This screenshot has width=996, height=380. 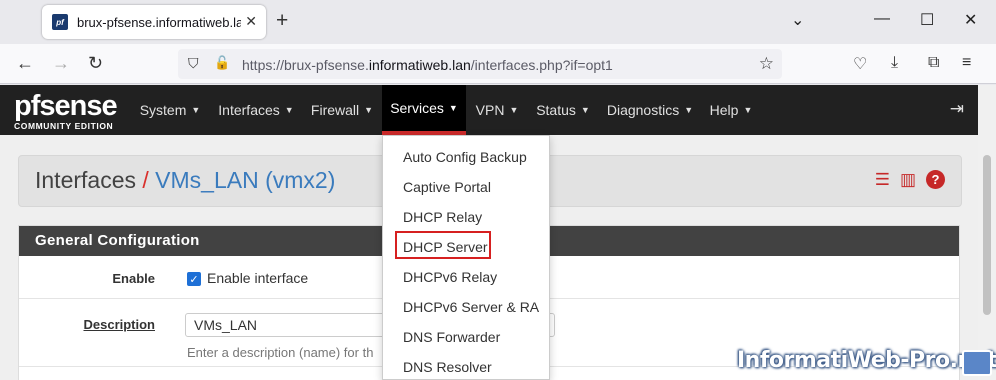 What do you see at coordinates (882, 180) in the screenshot?
I see `sliders-icon: ☰` at bounding box center [882, 180].